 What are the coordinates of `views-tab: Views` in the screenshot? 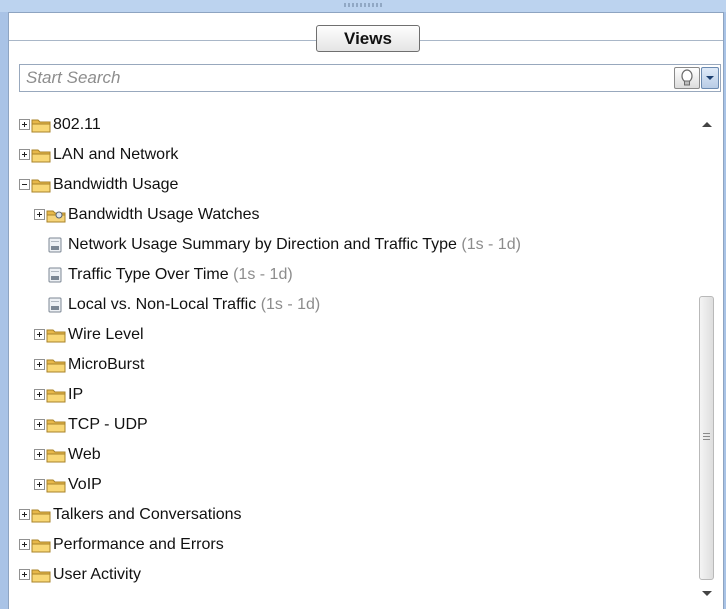 It's located at (368, 38).